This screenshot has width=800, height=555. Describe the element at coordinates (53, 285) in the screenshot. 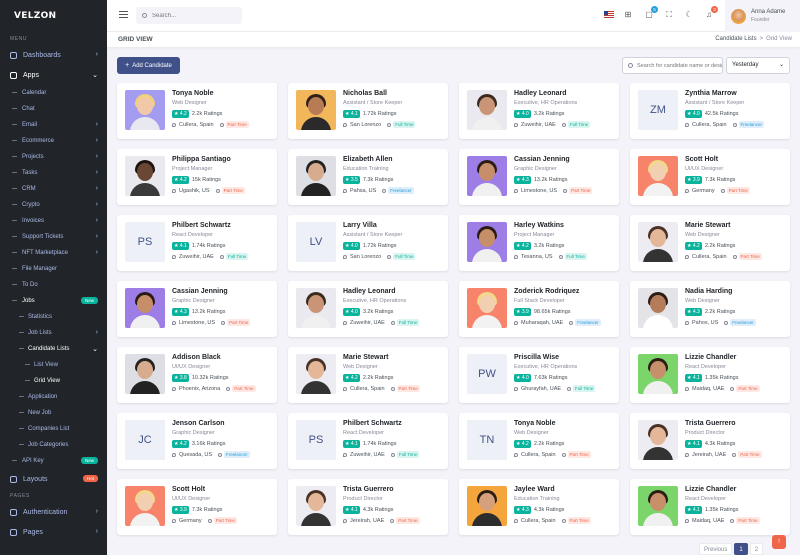

I see `sidebar-item-to-do: To Do` at that location.